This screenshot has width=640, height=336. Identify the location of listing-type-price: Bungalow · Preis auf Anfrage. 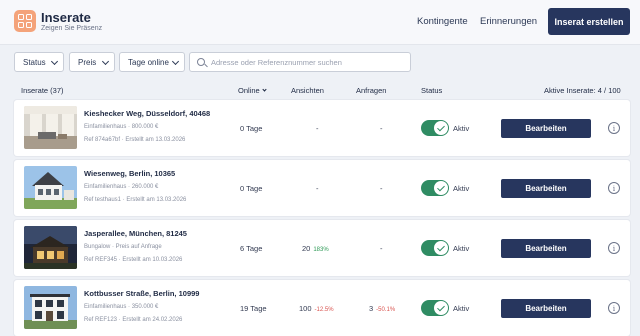
(123, 247).